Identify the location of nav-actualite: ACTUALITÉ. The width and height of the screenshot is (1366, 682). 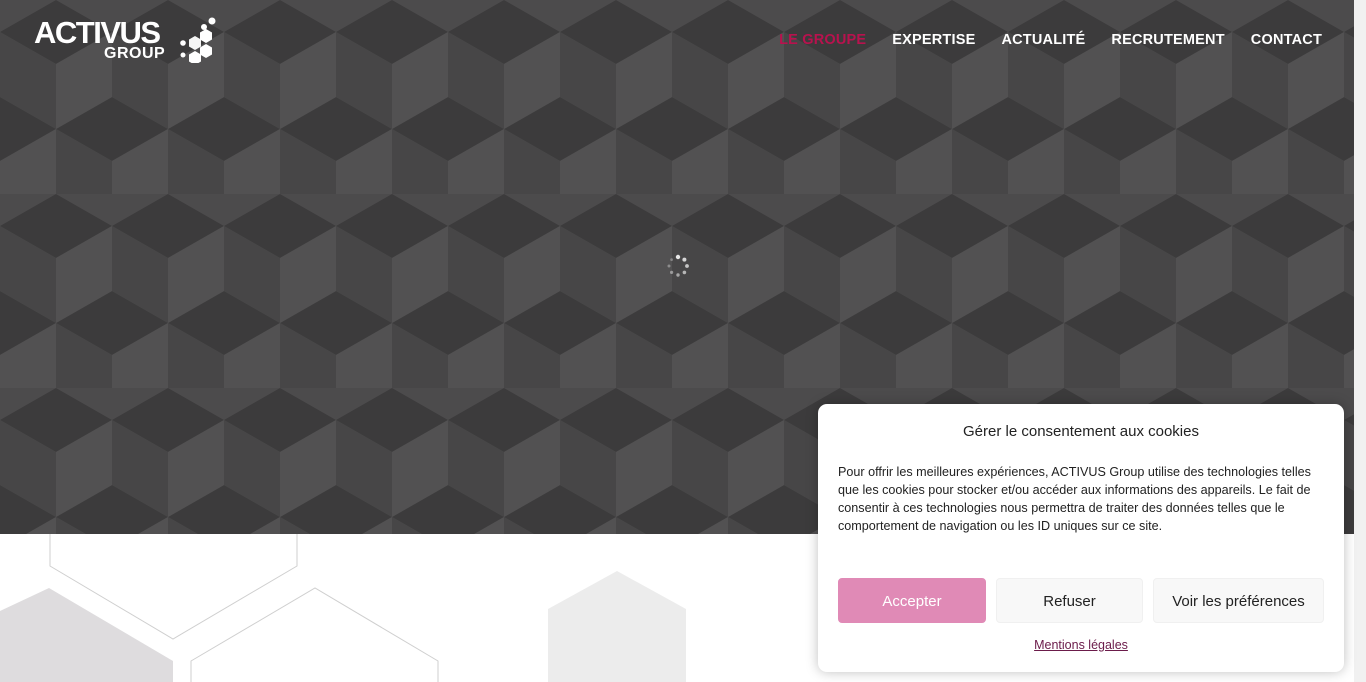
(1043, 40).